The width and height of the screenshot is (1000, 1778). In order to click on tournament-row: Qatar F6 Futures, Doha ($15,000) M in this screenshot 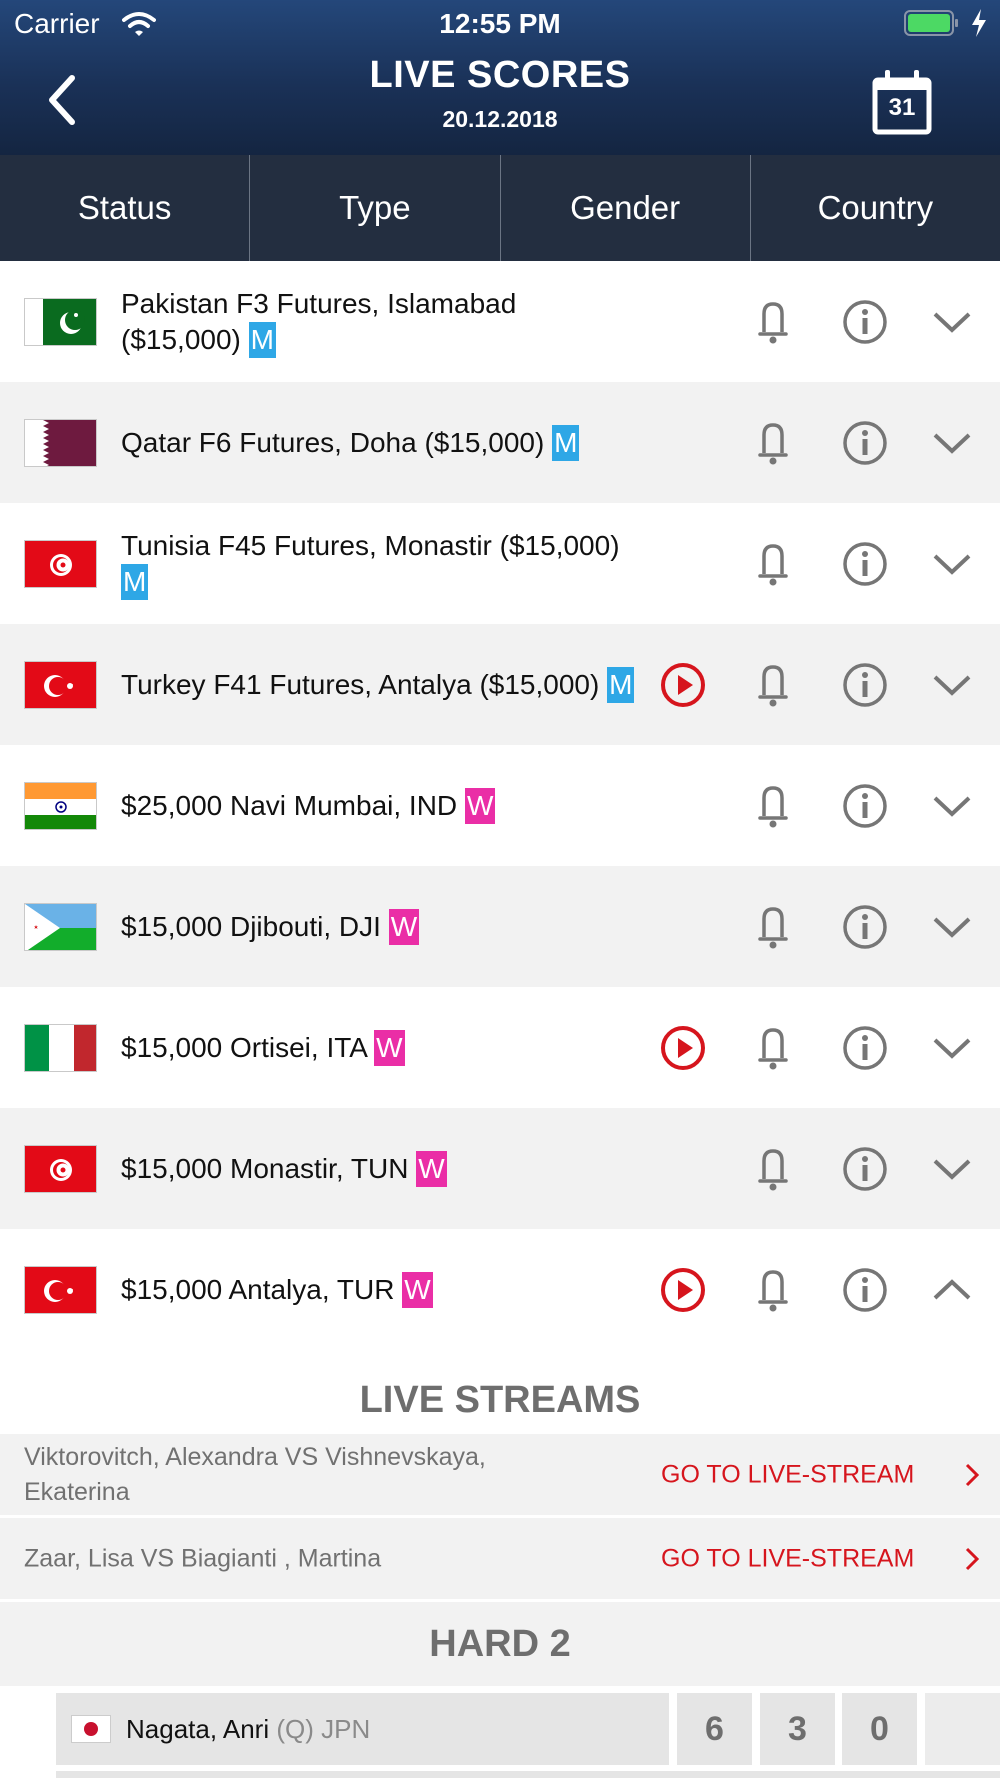, I will do `click(500, 442)`.